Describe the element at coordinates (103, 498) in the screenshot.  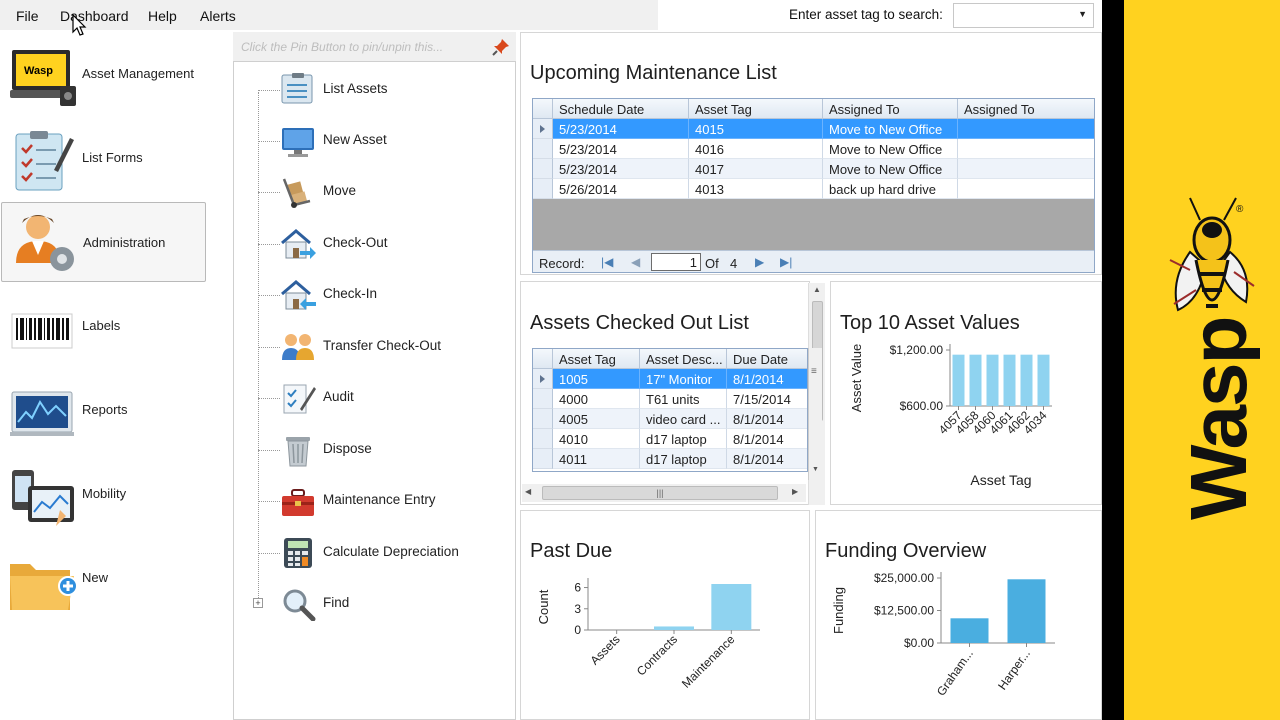
I see `nav-mobility: Mobility` at that location.